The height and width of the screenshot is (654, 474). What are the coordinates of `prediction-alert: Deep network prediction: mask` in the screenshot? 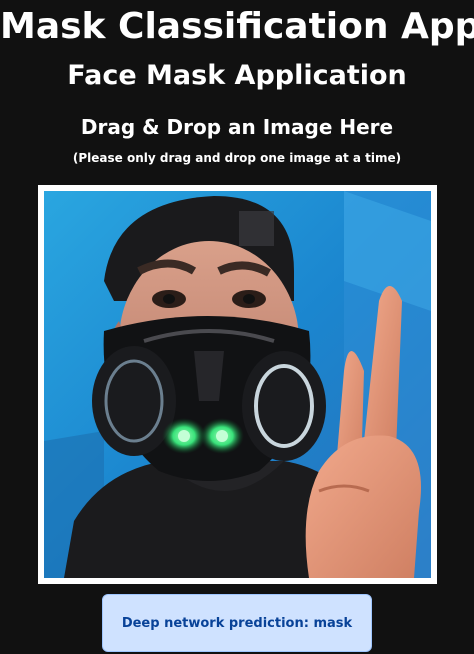 It's located at (237, 623).